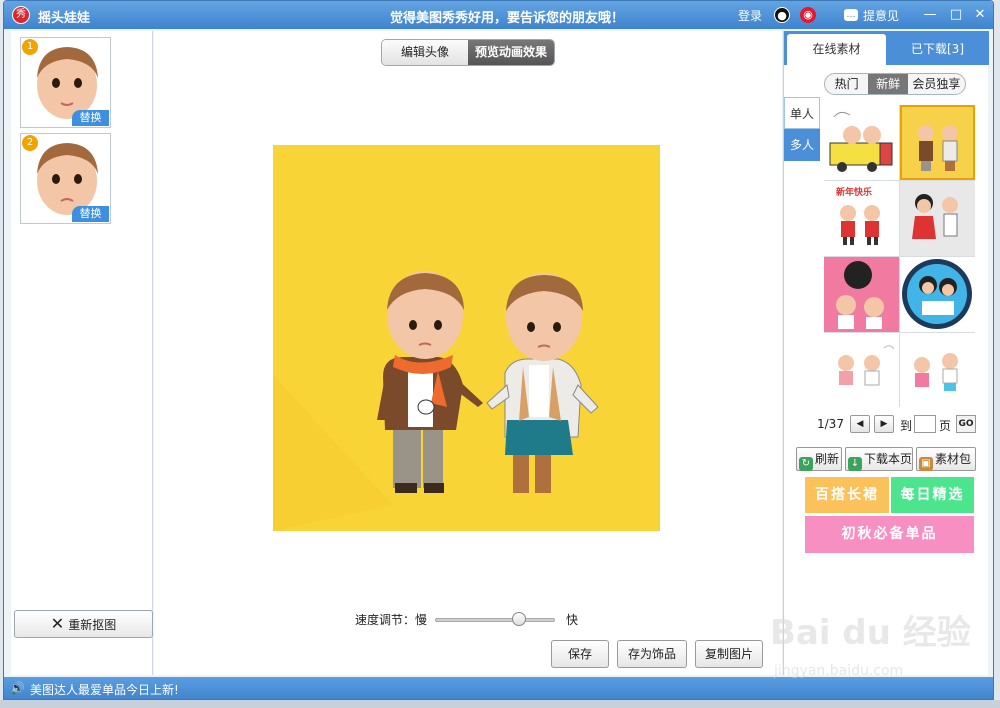 Image resolution: width=1000 pixels, height=708 pixels. I want to click on slogan-text: 觉得美图秀秀好用，要告诉您的朋友哦！, so click(507, 18).